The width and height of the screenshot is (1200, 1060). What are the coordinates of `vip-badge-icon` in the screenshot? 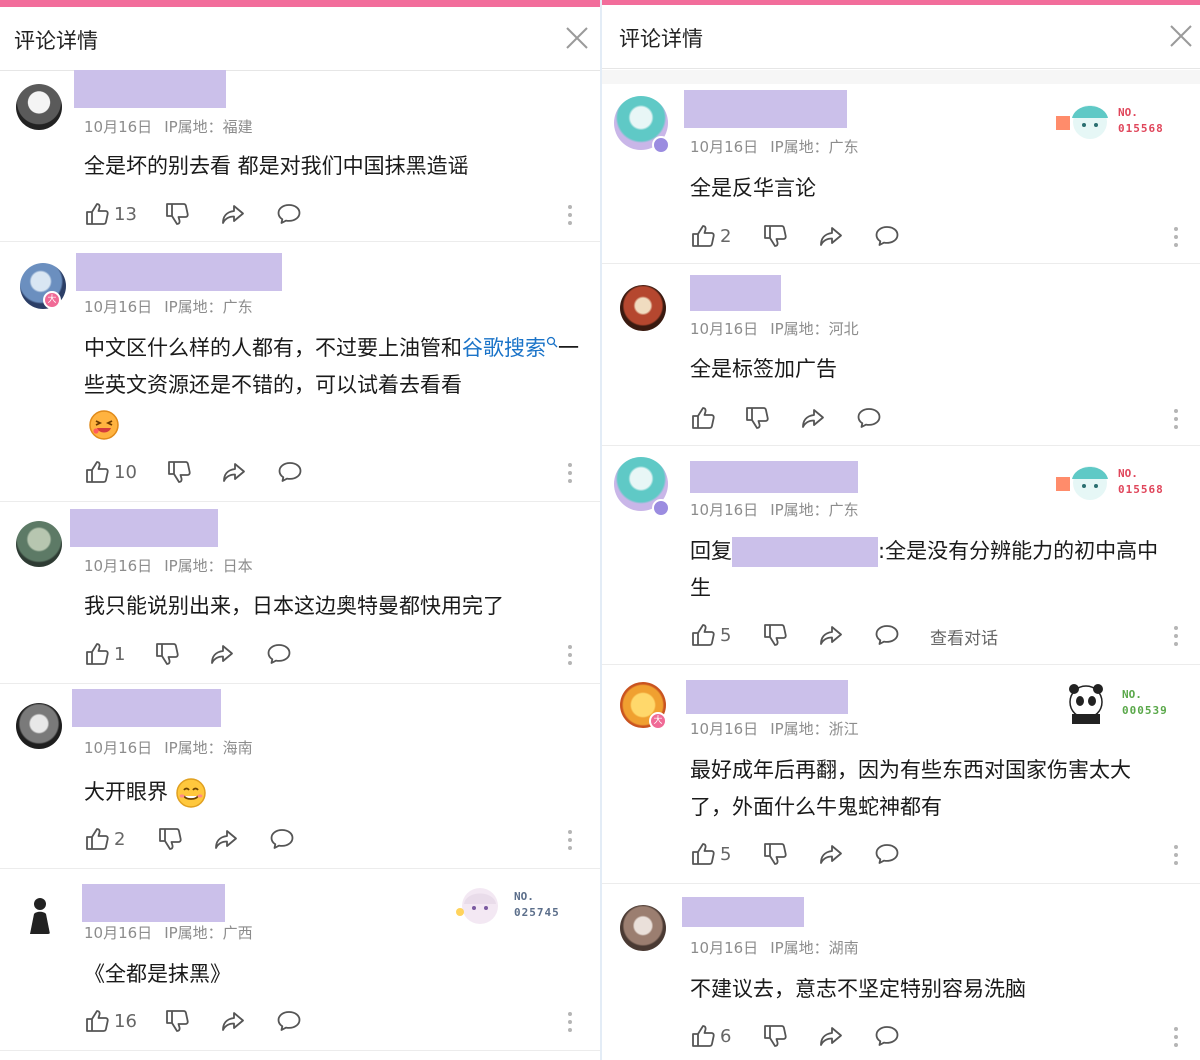 It's located at (661, 145).